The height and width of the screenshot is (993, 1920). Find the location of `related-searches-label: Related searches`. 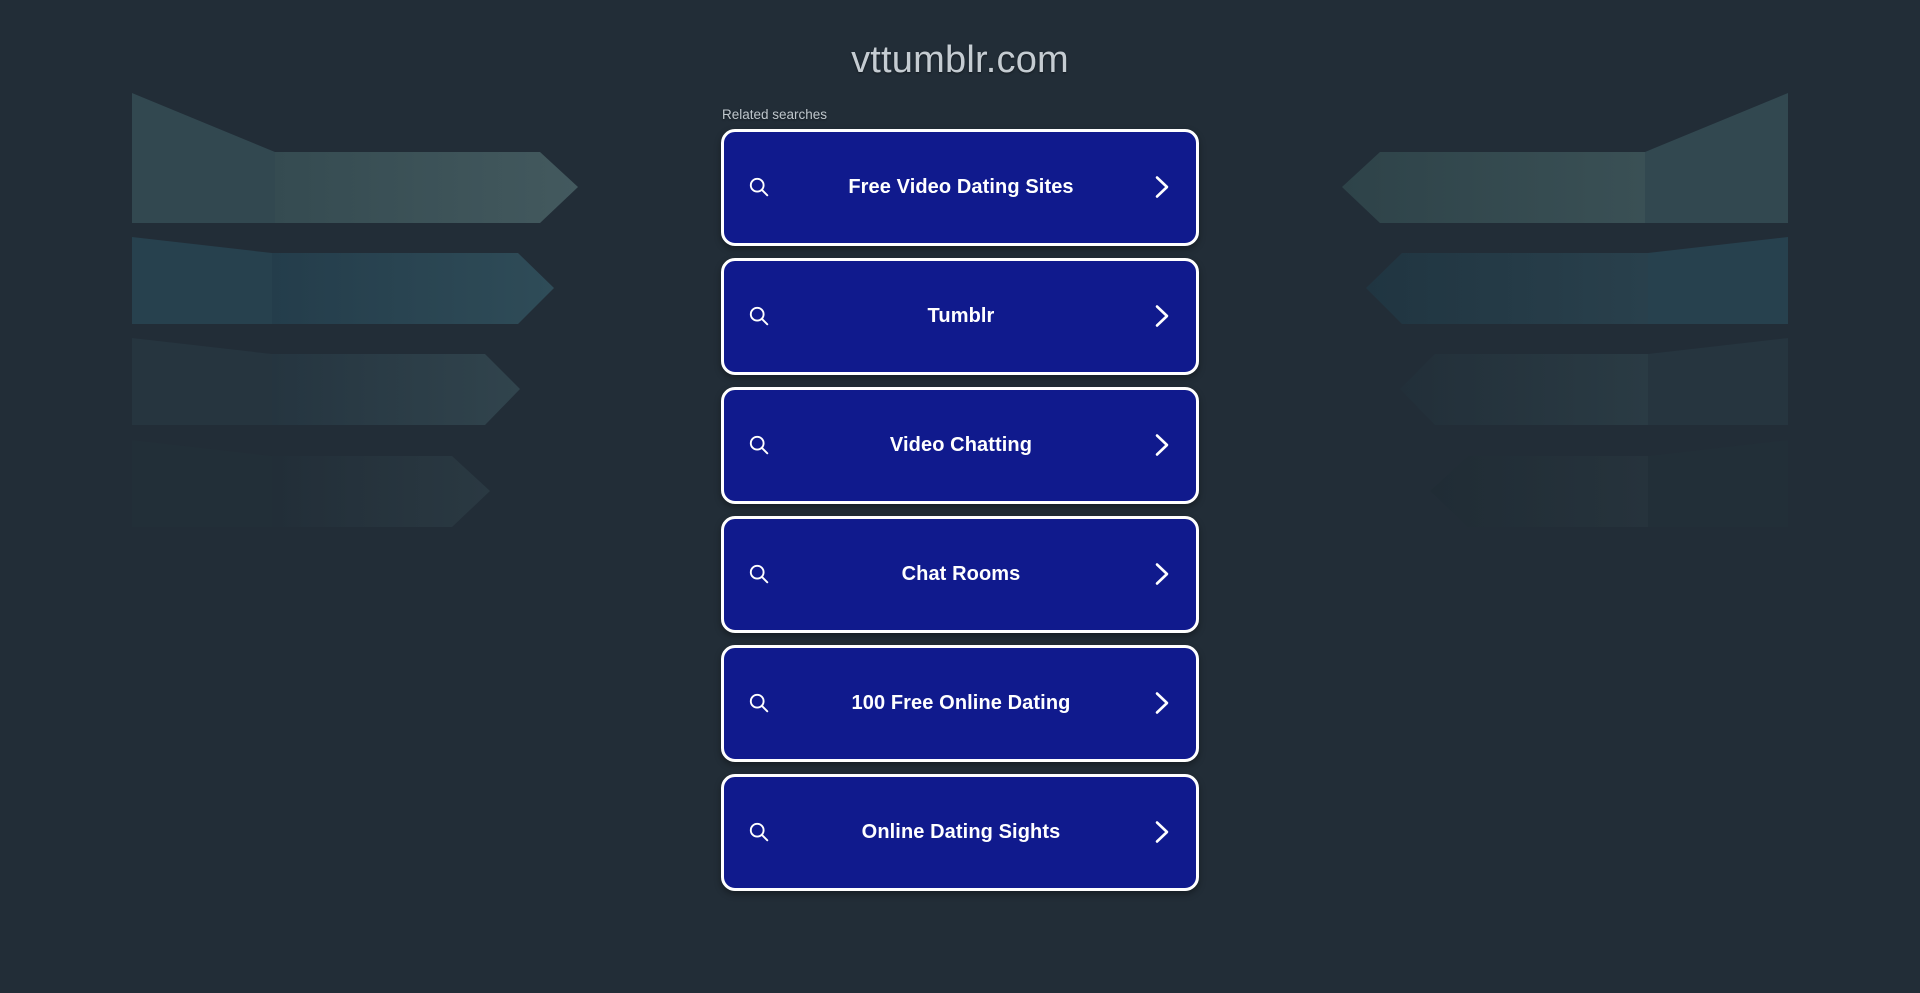

related-searches-label: Related searches is located at coordinates (775, 114).